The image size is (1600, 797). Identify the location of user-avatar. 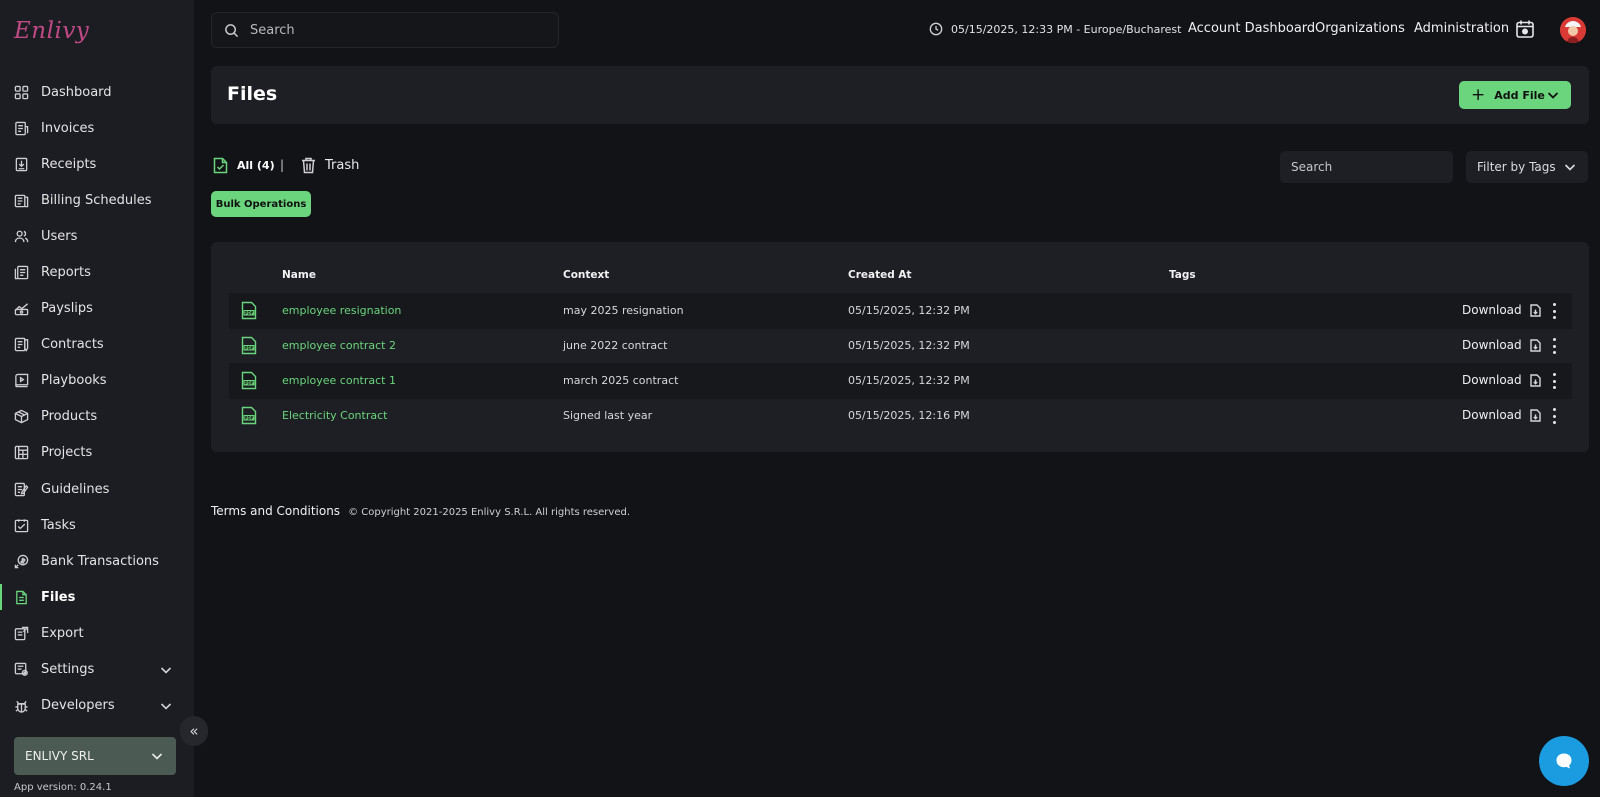
(1573, 30).